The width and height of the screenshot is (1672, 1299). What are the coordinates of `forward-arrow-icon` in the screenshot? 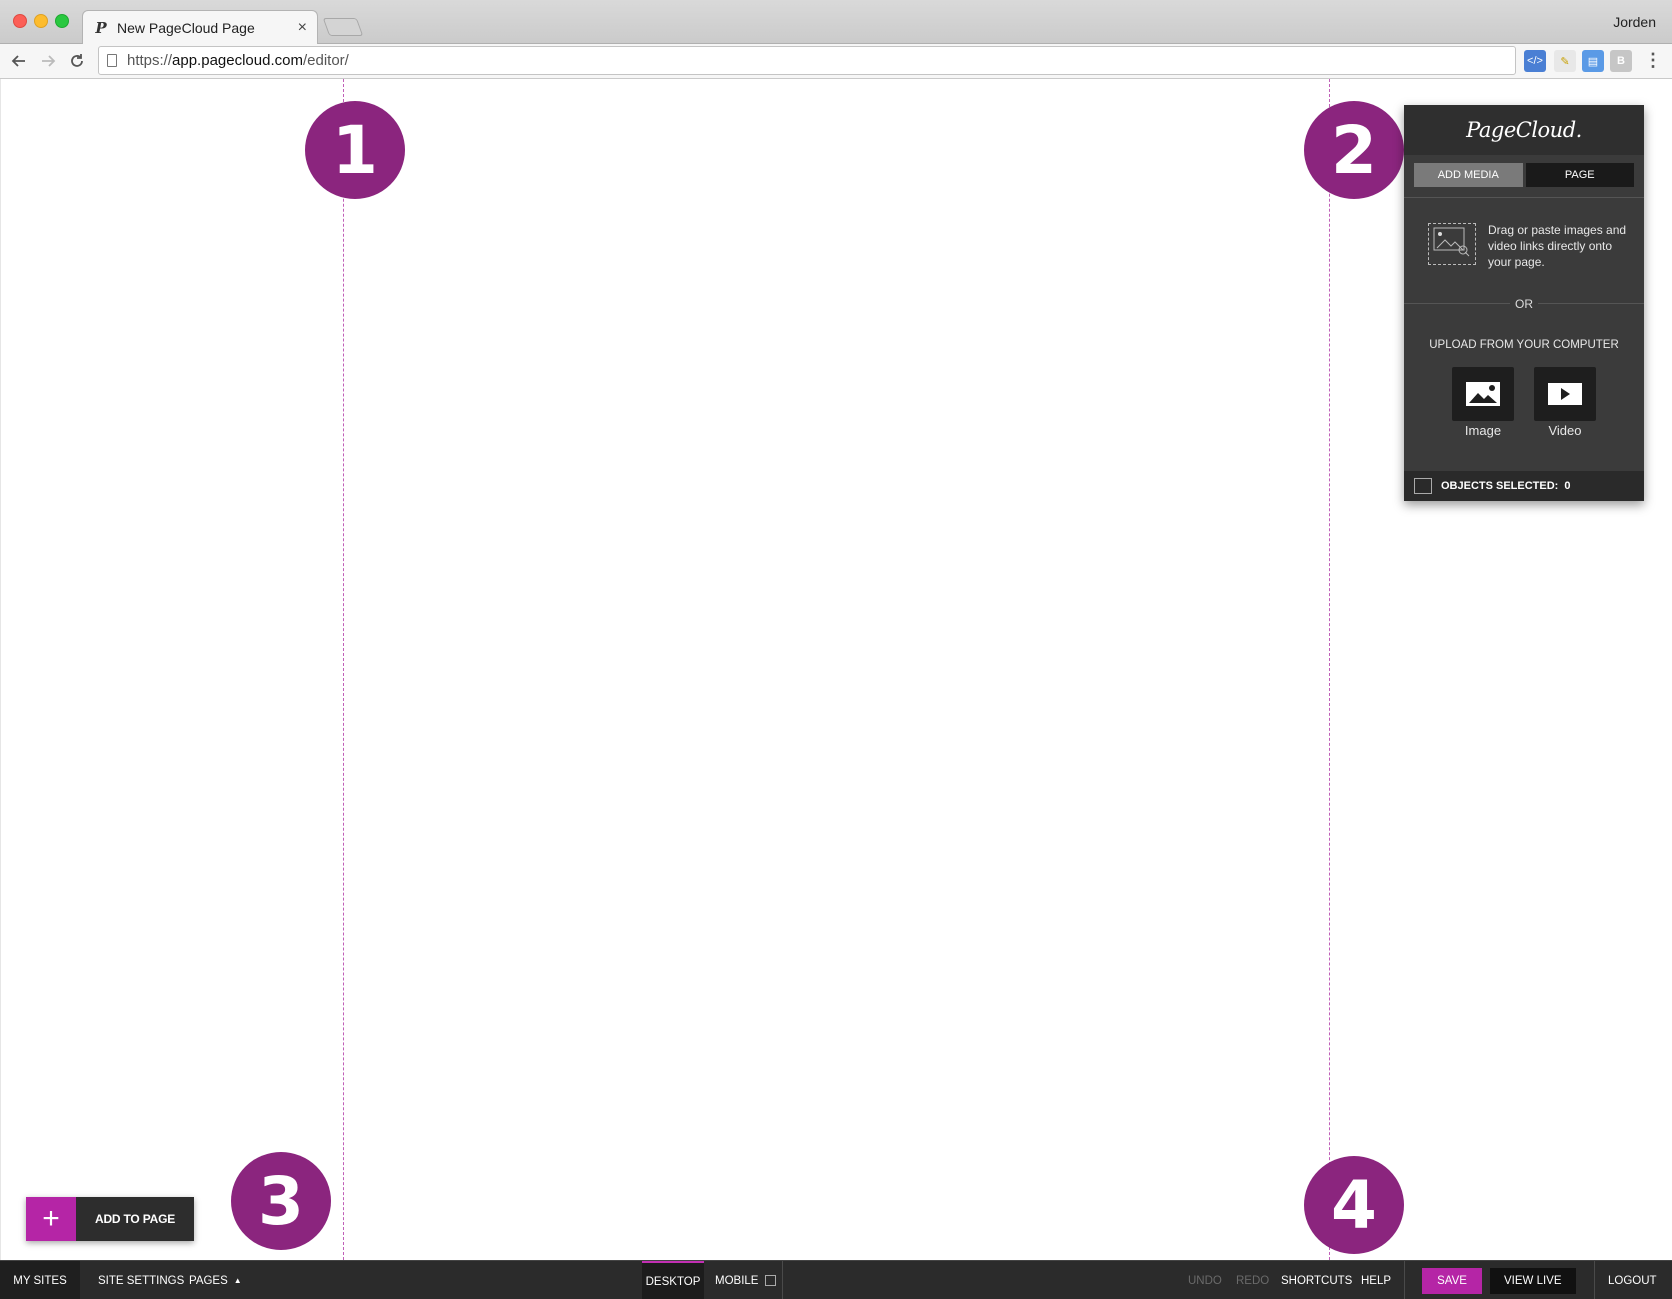 It's located at (48, 61).